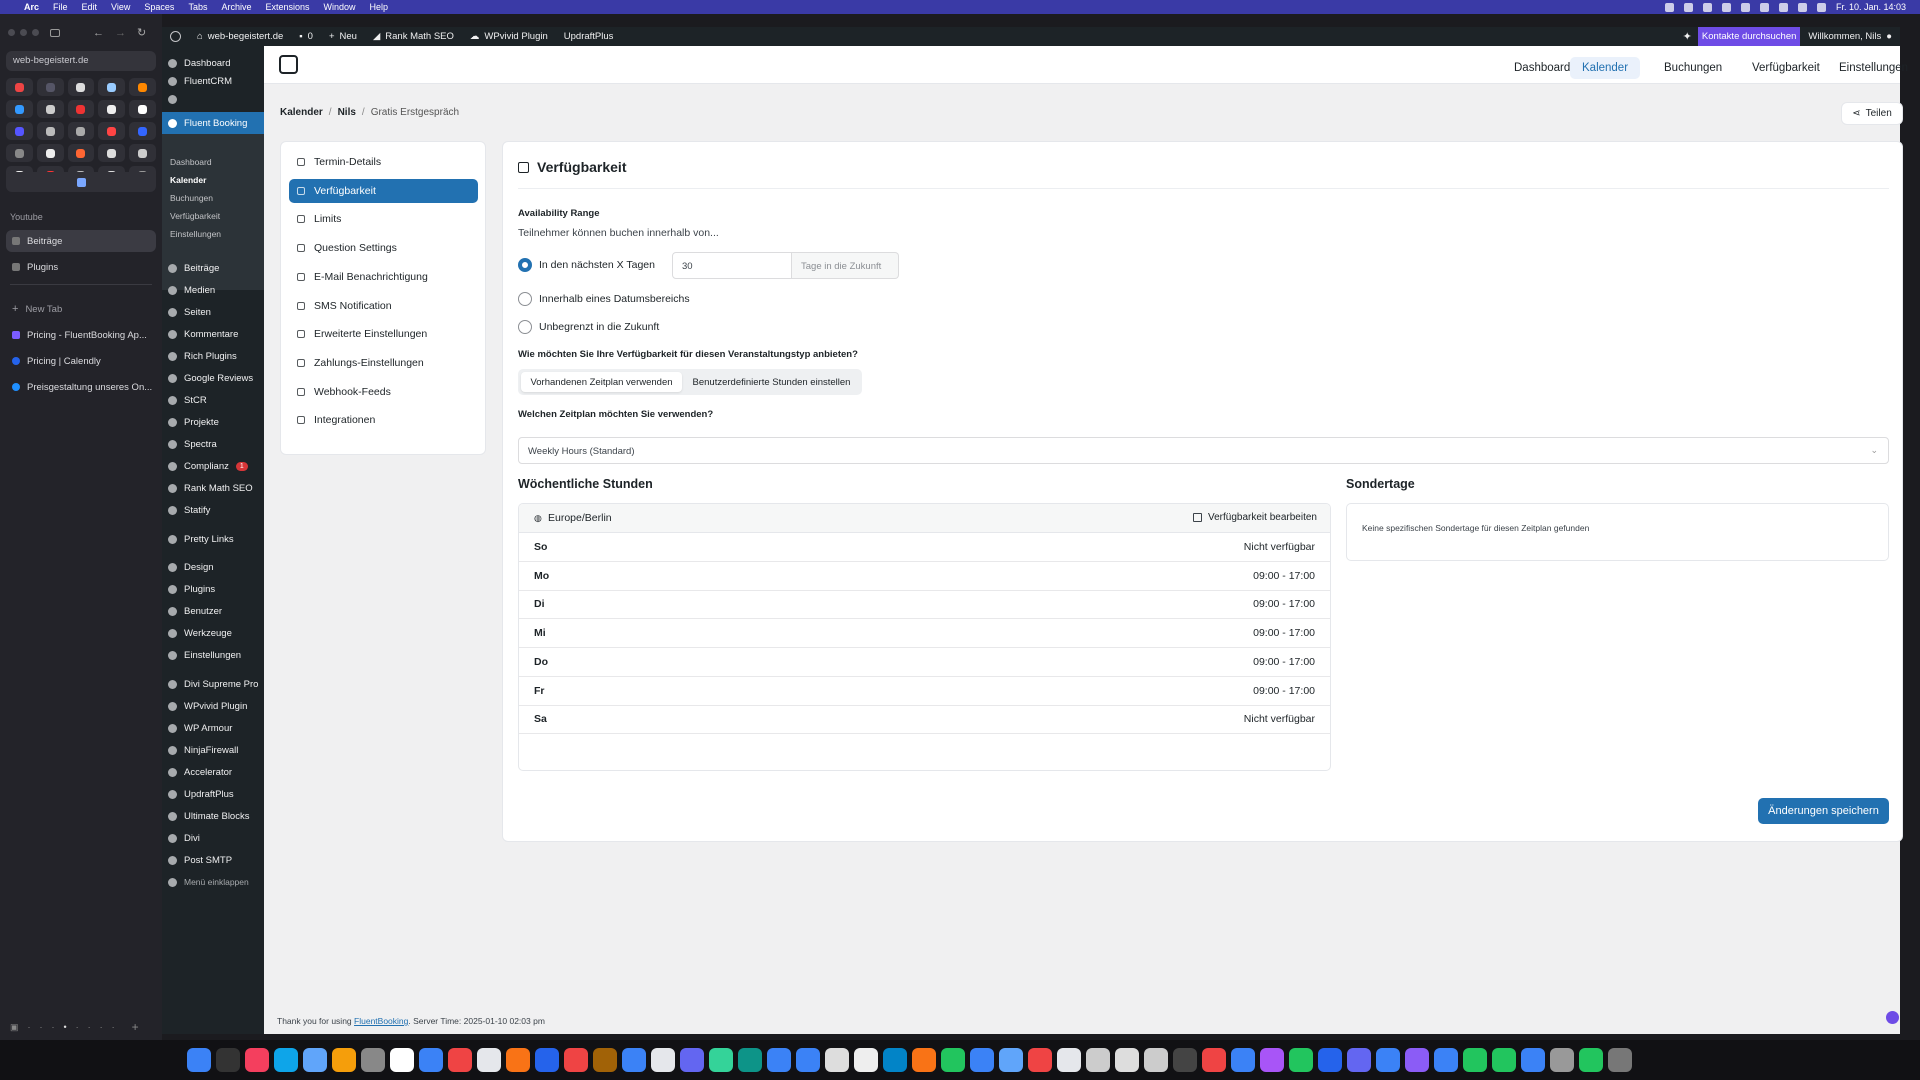 The height and width of the screenshot is (1080, 1920). I want to click on add-space-icon: +, so click(135, 1027).